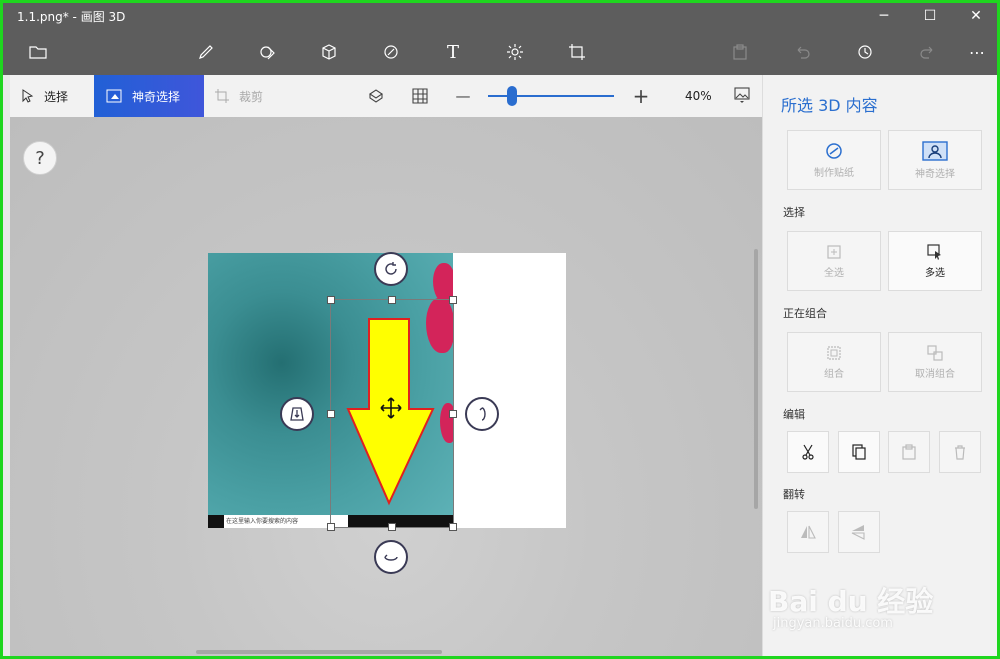 The height and width of the screenshot is (659, 1000). Describe the element at coordinates (38, 52) in the screenshot. I see `folder-icon` at that location.